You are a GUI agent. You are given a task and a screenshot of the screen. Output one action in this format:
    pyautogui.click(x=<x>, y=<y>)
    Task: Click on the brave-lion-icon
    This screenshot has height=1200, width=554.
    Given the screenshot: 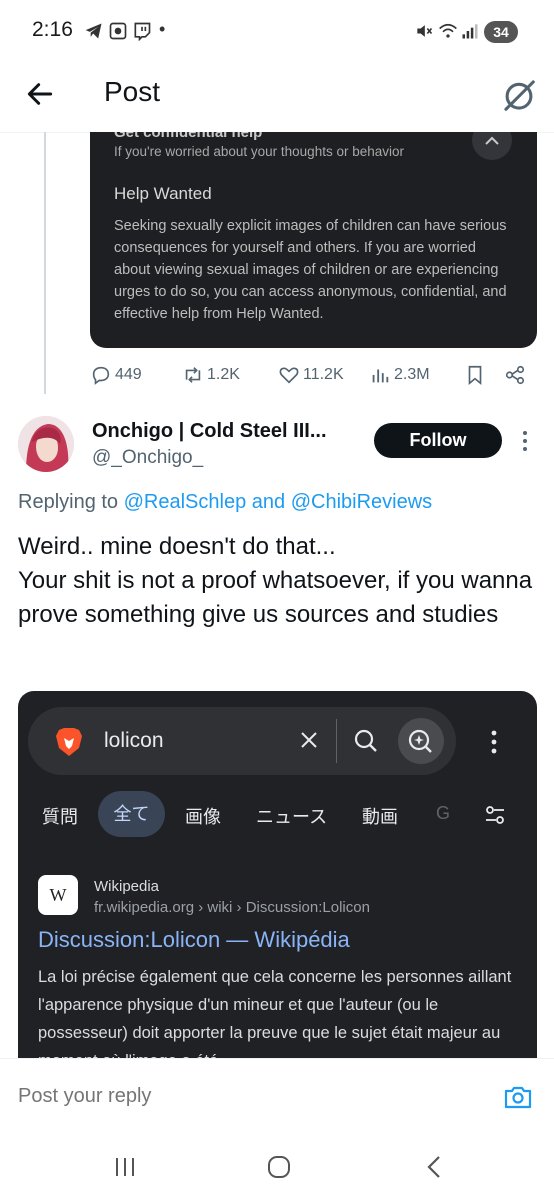 What is the action you would take?
    pyautogui.click(x=69, y=742)
    